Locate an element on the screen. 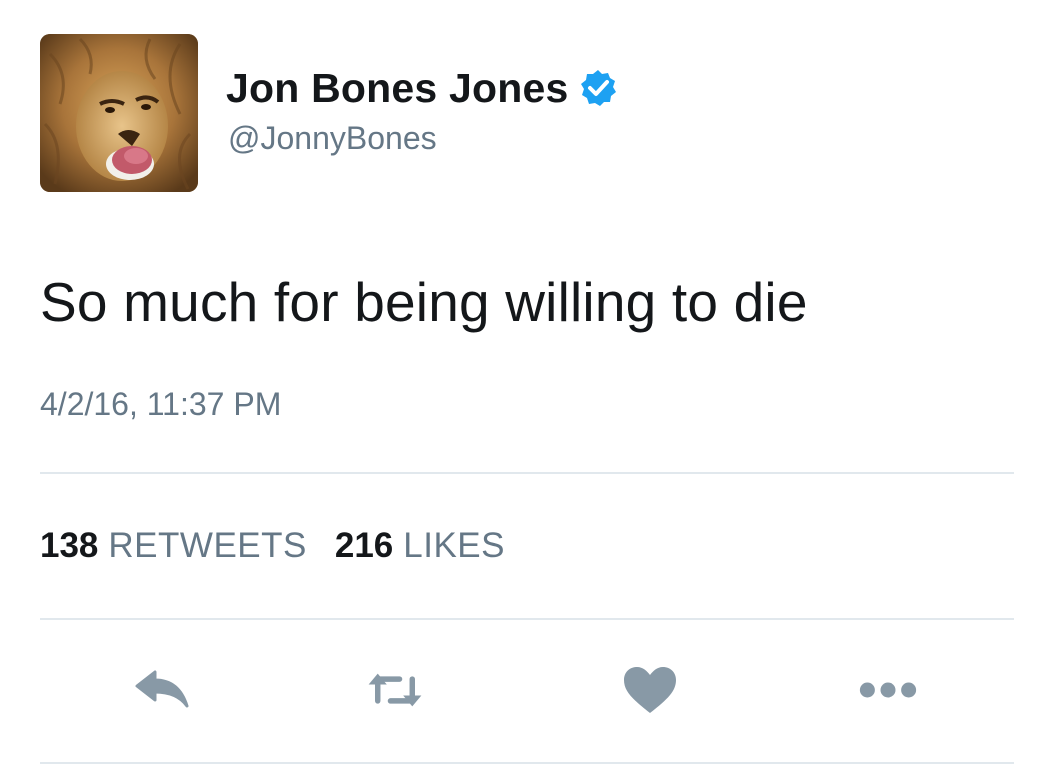 This screenshot has height=768, width=1052. tweet-actions is located at coordinates (526, 690).